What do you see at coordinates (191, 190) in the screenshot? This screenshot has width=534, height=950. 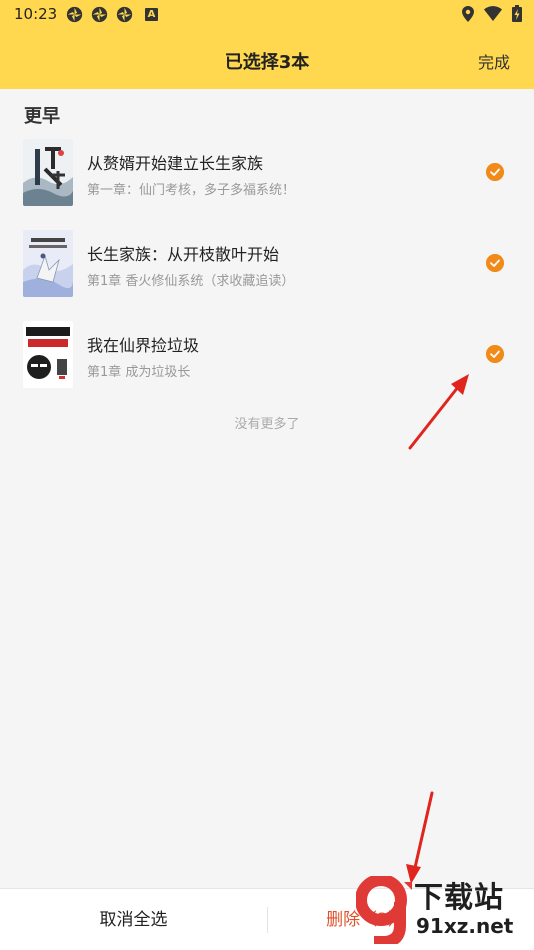 I see `book-latest-chapter: 第一章：仙门考核，多子多福系统！` at bounding box center [191, 190].